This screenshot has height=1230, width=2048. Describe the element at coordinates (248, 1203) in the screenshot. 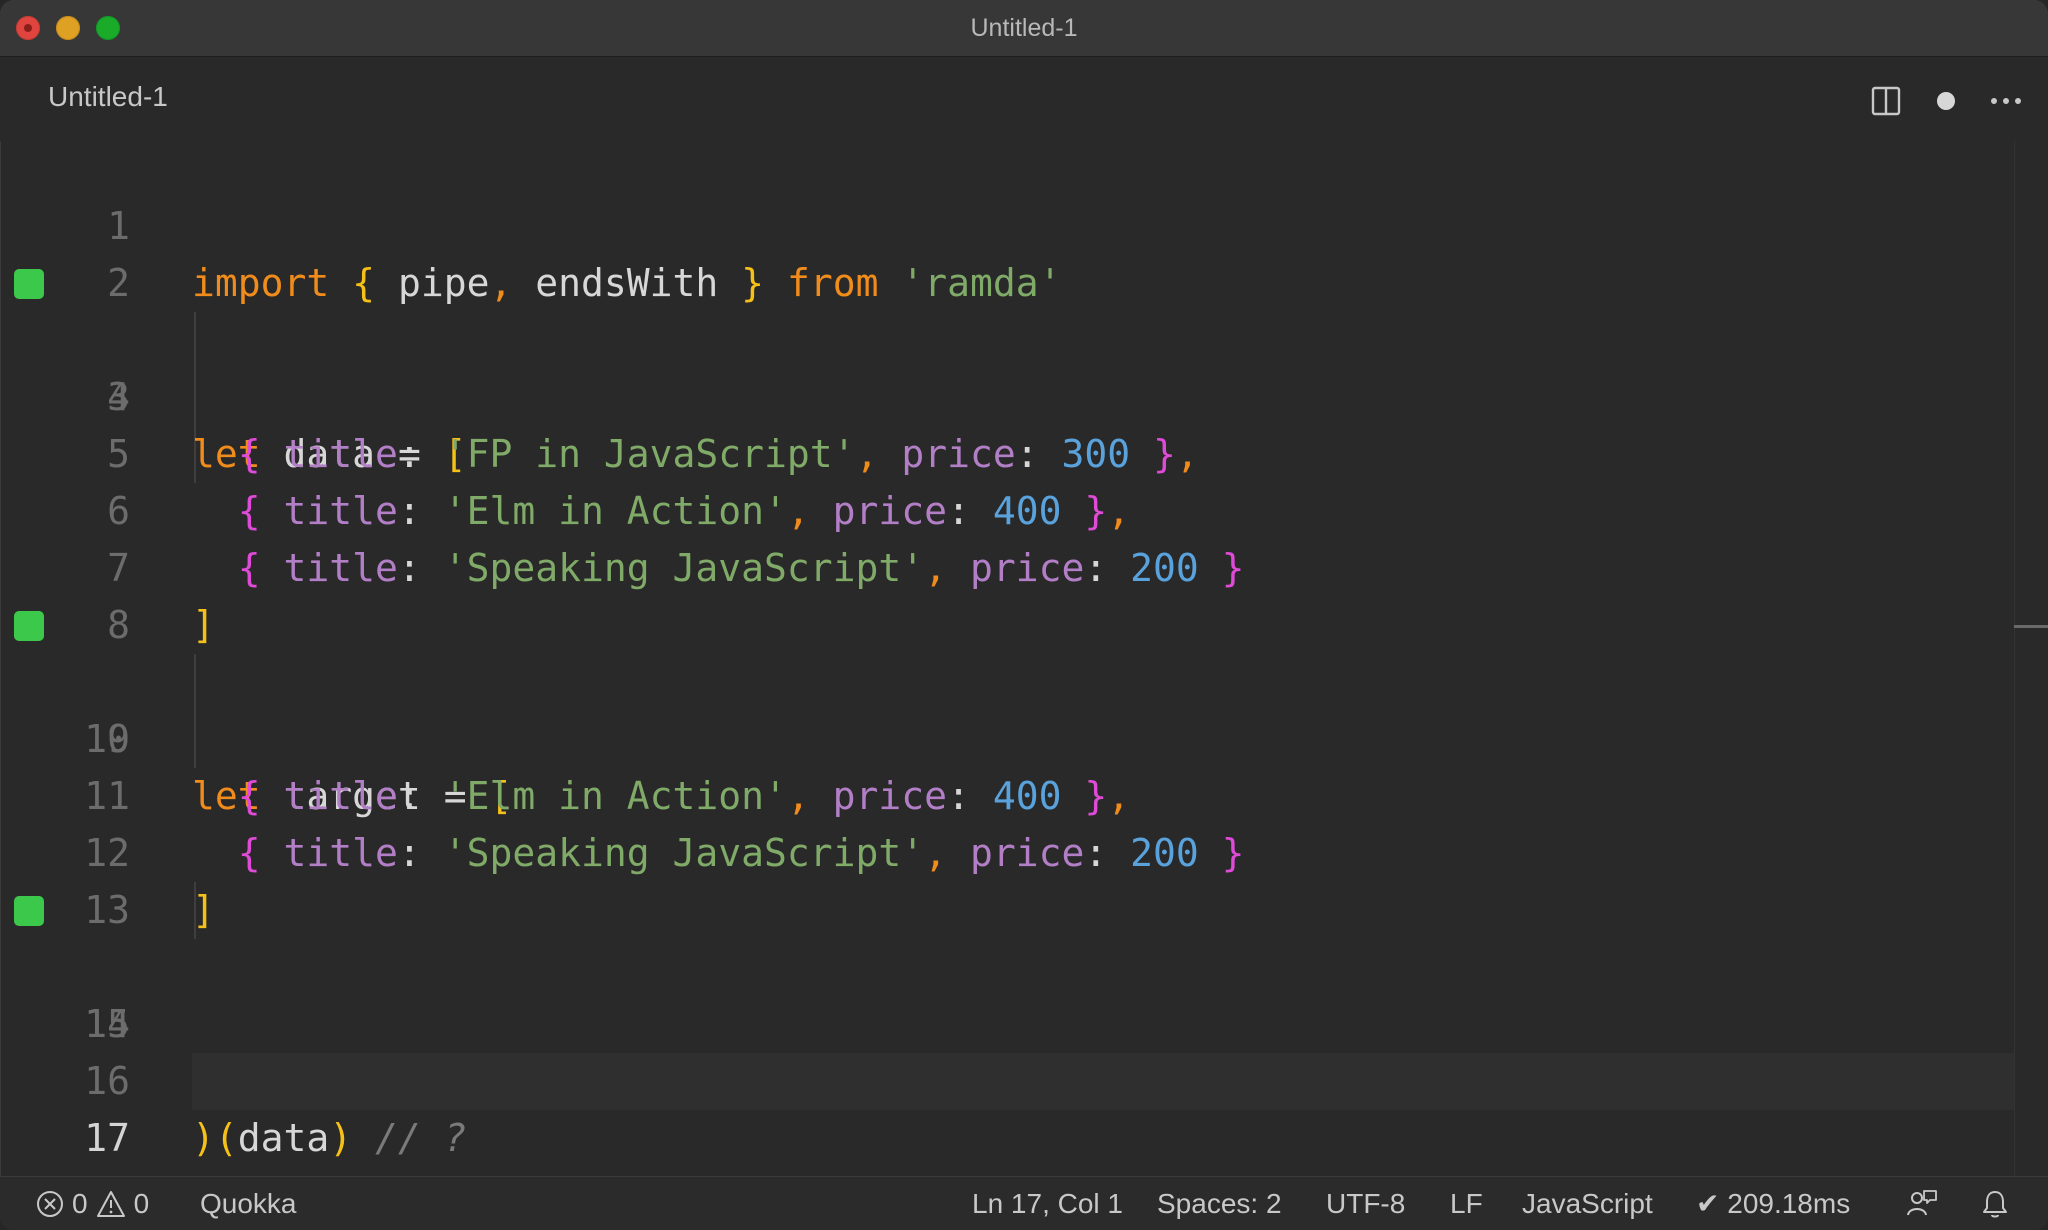

I see `quokka-status: Quokka` at that location.